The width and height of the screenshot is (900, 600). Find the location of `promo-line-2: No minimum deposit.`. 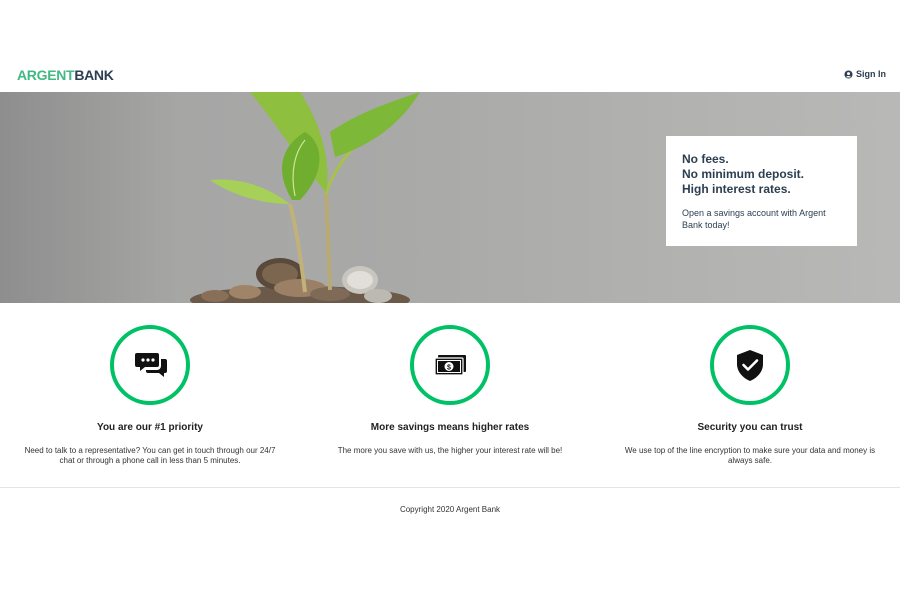

promo-line-2: No minimum deposit. is located at coordinates (743, 174).